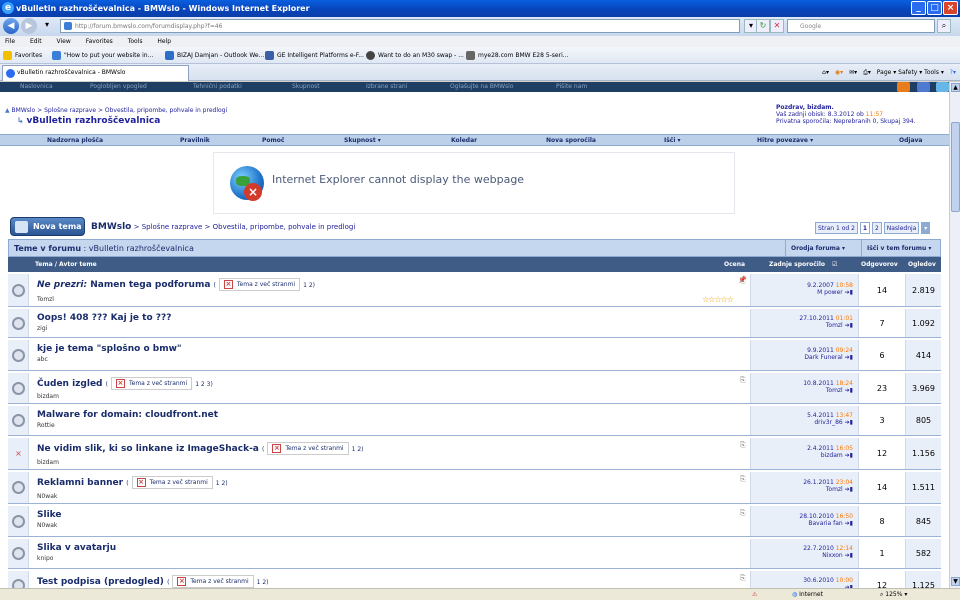 Image resolution: width=960 pixels, height=600 pixels. I want to click on topnav-link: Izbrane strani, so click(386, 87).